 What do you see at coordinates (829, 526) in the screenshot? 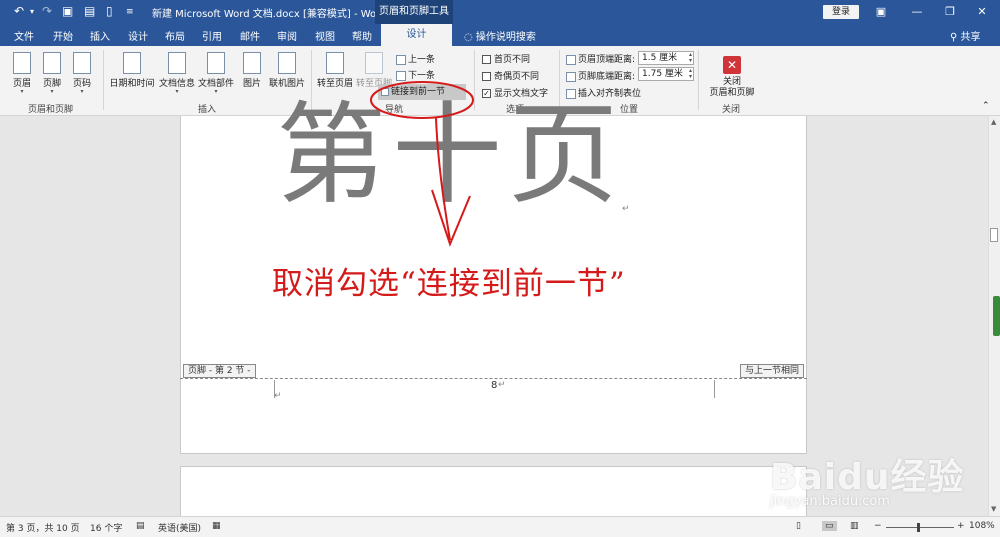
I see `print-layout-icon: ▭` at bounding box center [829, 526].